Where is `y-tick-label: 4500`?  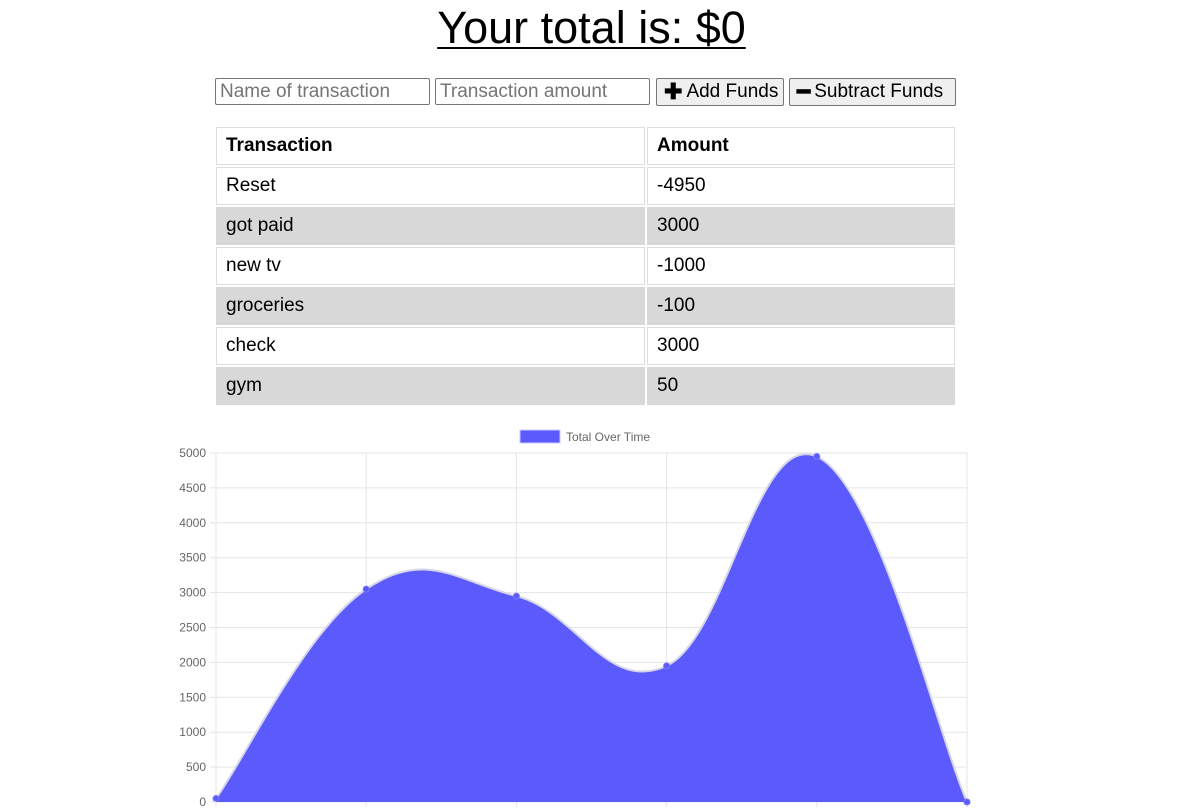
y-tick-label: 4500 is located at coordinates (192, 488).